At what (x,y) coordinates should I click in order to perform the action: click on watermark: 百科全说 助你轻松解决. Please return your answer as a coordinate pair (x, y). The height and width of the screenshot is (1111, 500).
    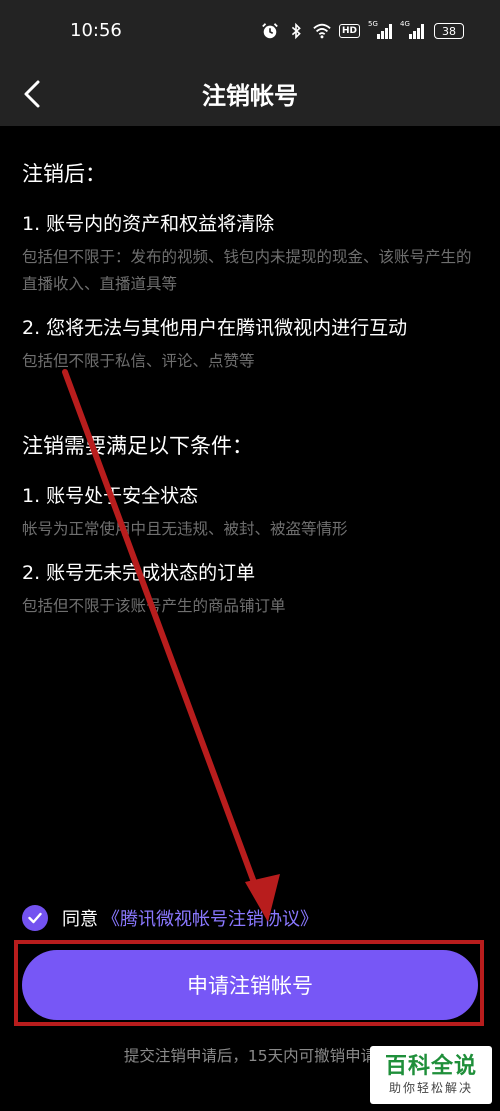
    Looking at the image, I should click on (431, 1075).